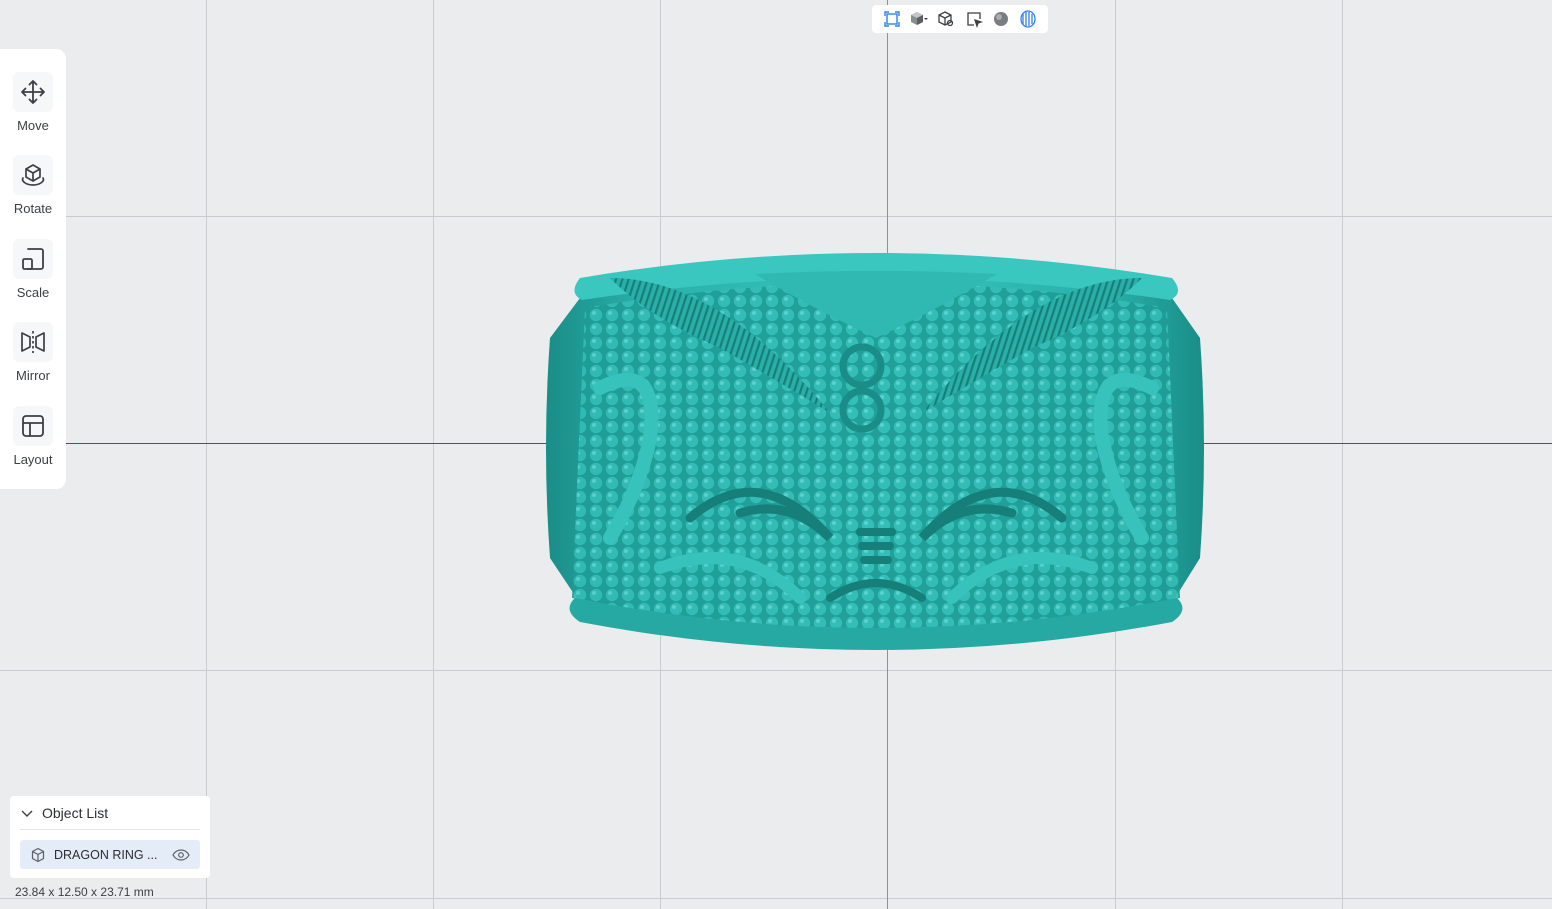 This screenshot has height=909, width=1552. What do you see at coordinates (75, 812) in the screenshot?
I see `object-list-title: Object List` at bounding box center [75, 812].